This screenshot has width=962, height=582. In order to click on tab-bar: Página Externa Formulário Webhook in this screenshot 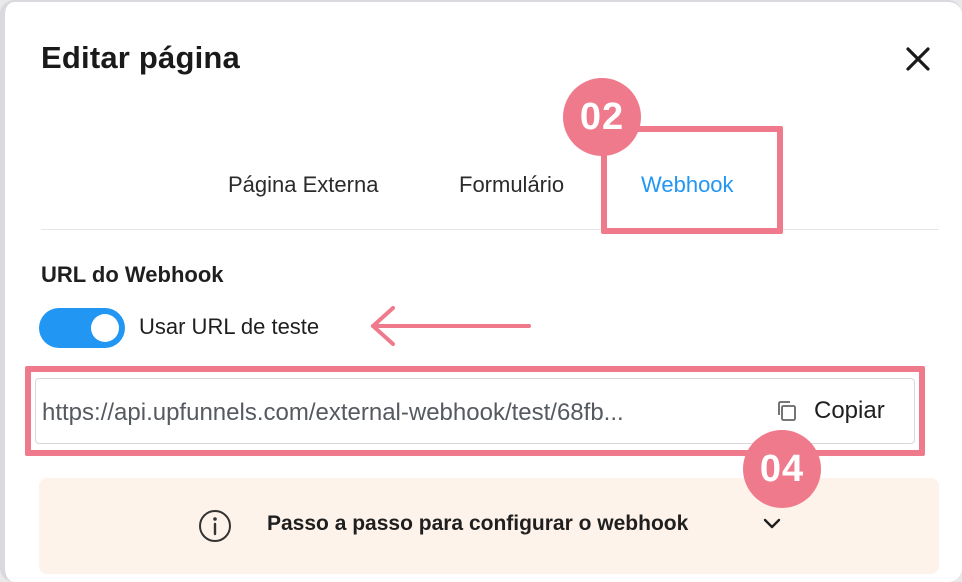, I will do `click(490, 191)`.